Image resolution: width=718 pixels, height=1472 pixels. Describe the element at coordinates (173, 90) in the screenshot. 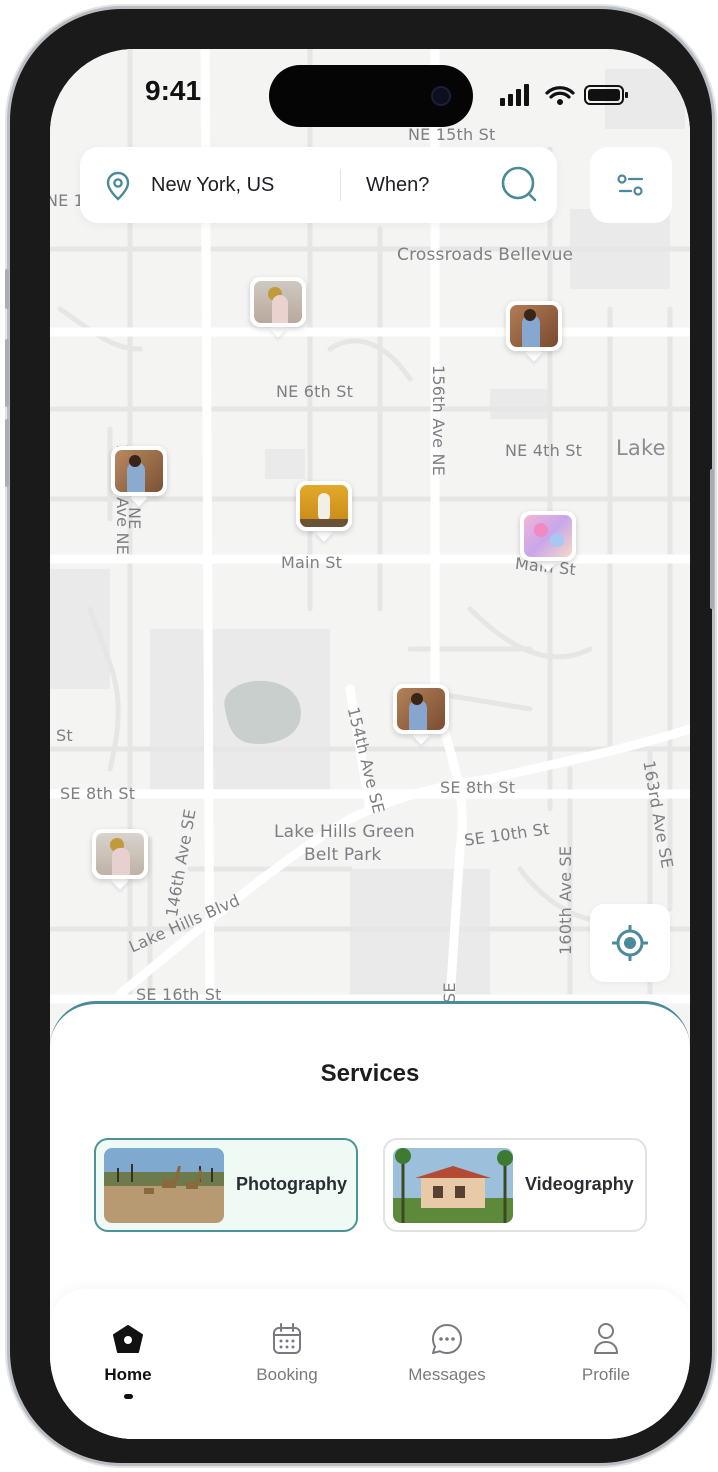

I see `status-time: 9:41` at that location.